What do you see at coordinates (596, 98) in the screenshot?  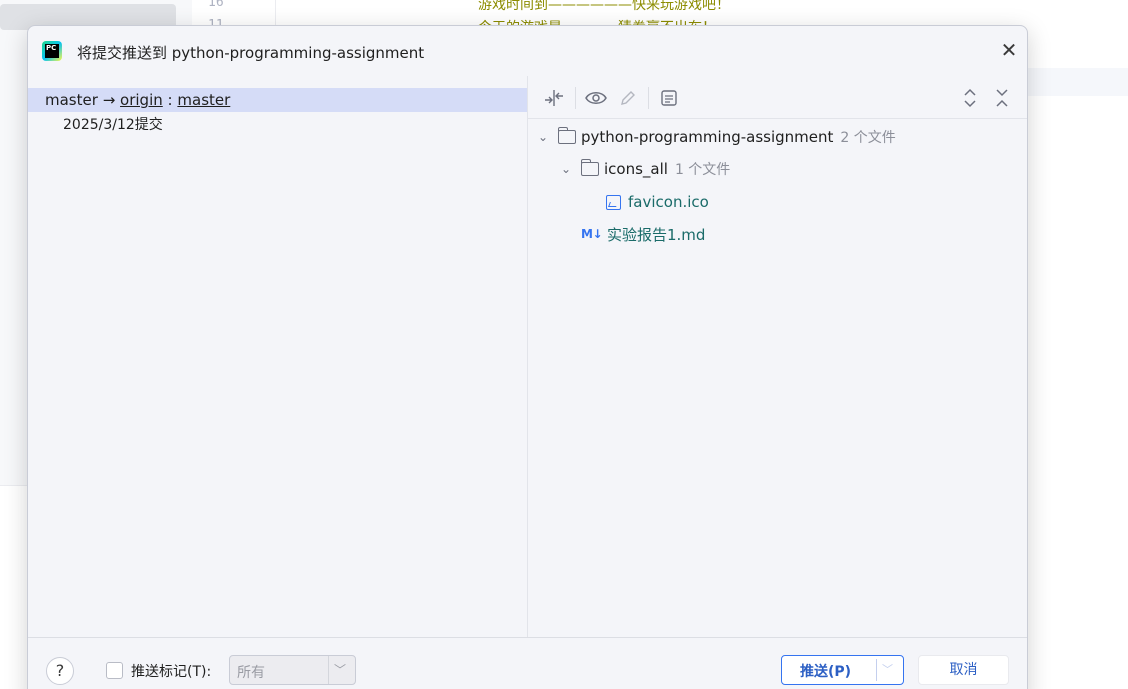 I see `eye-icon` at bounding box center [596, 98].